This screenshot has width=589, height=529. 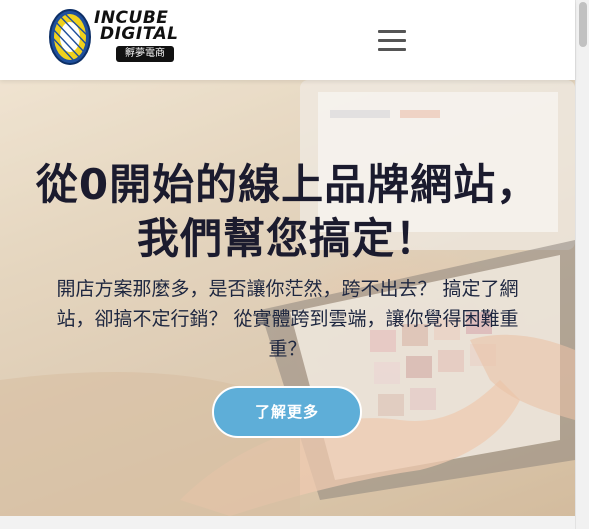 I want to click on logo-badge: 孵夢電商, so click(x=145, y=54).